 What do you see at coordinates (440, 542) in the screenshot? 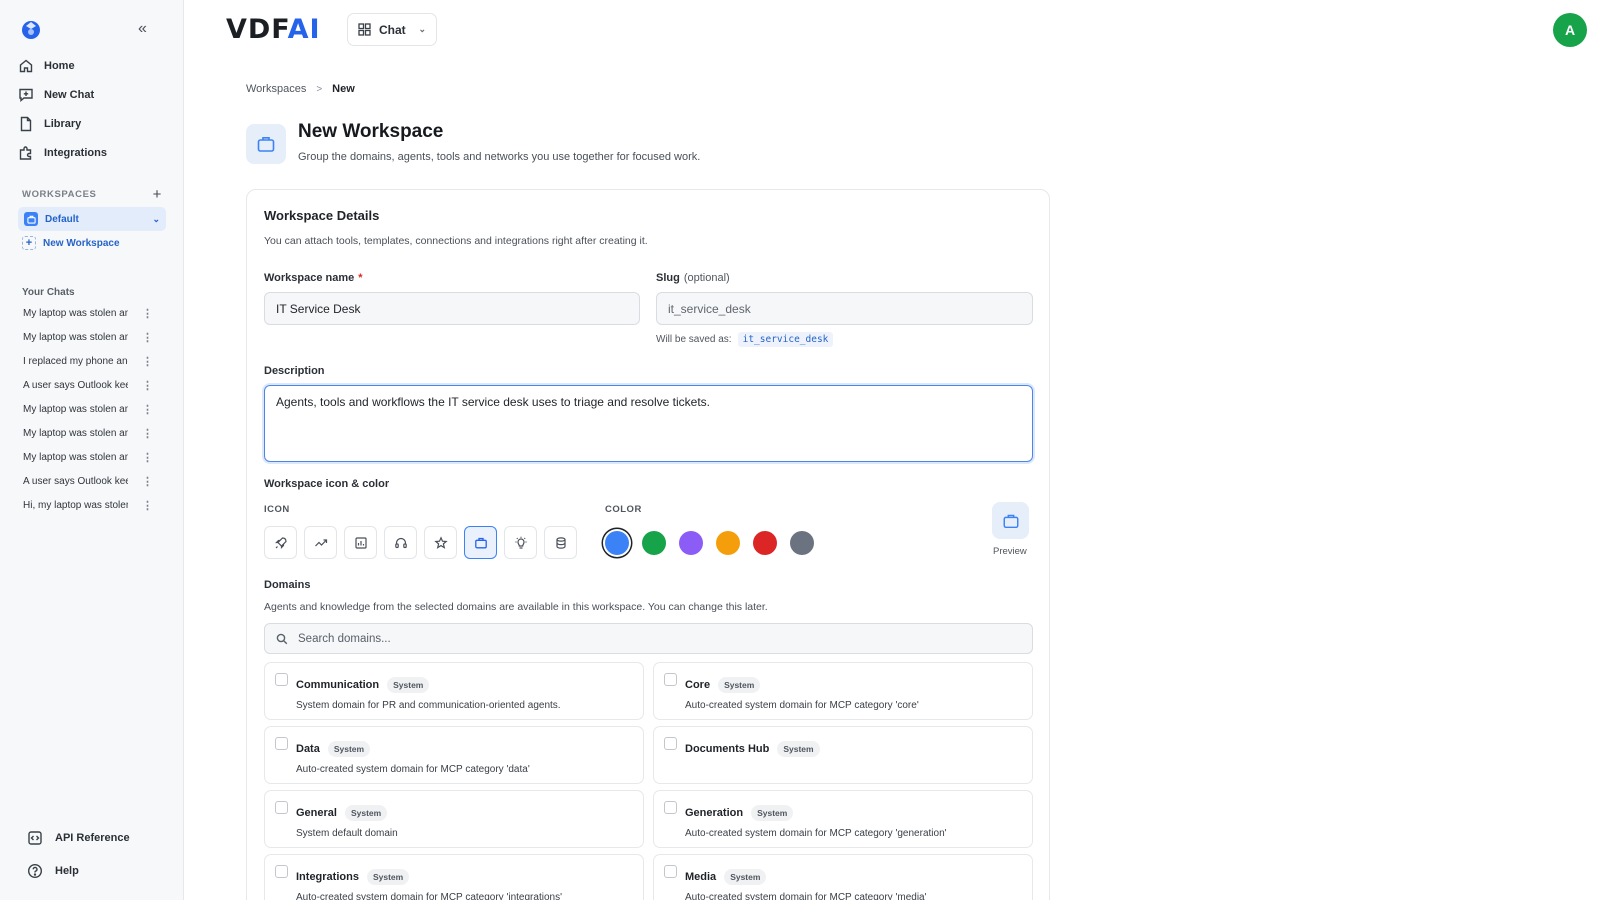
I see `icon-option-star` at bounding box center [440, 542].